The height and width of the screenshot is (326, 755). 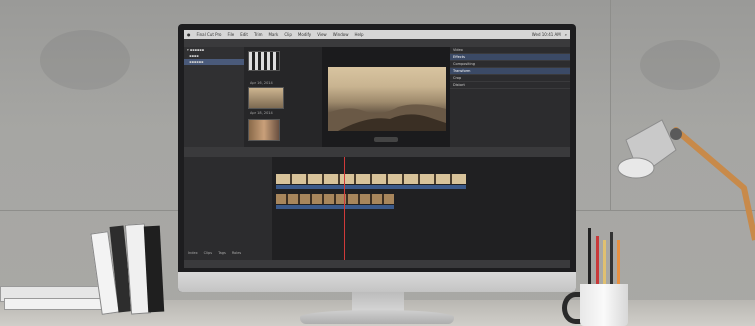 What do you see at coordinates (604, 305) in the screenshot?
I see `pencil-cup` at bounding box center [604, 305].